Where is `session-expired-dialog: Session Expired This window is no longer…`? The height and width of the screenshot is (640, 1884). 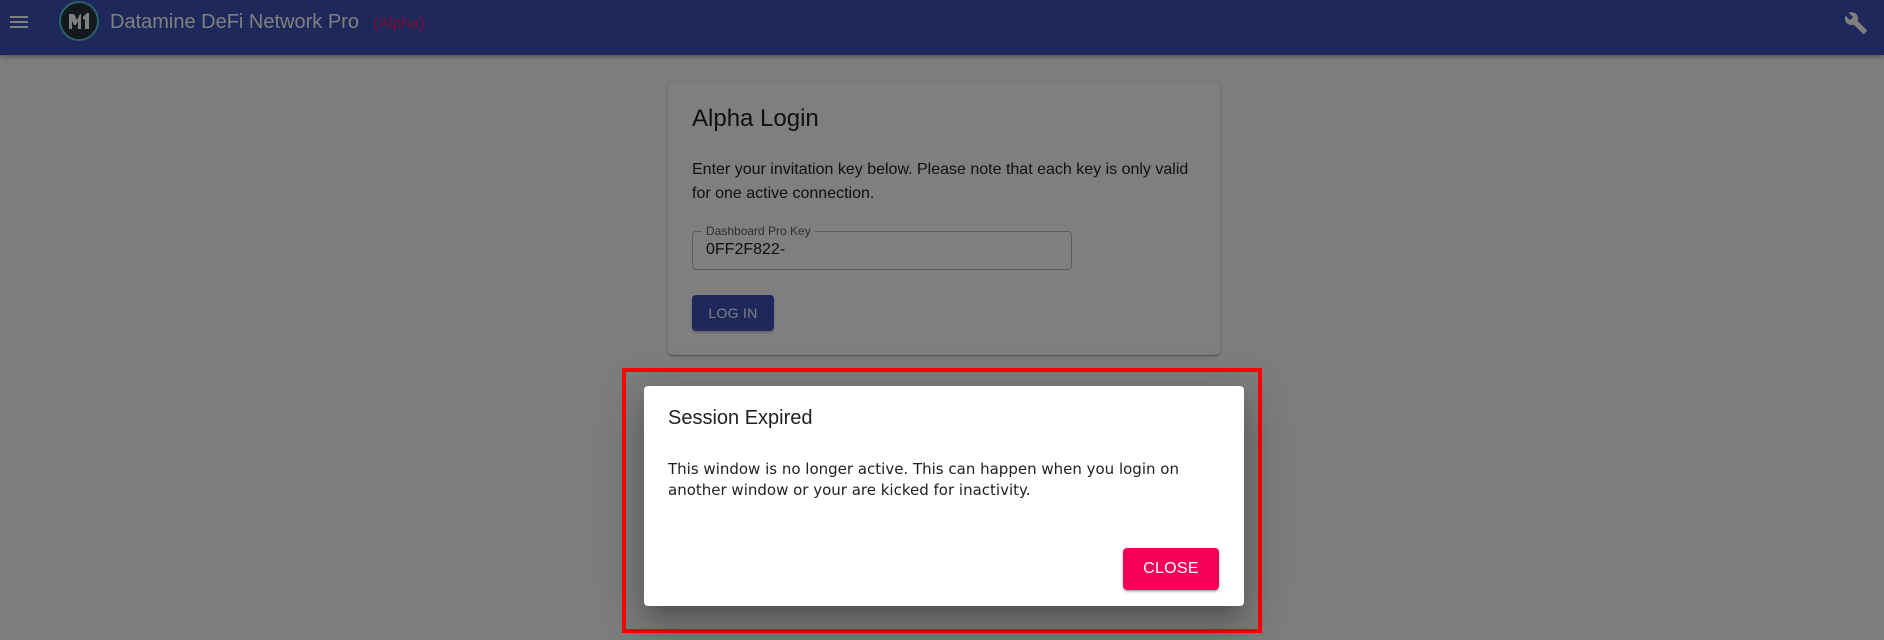 session-expired-dialog: Session Expired This window is no longer… is located at coordinates (944, 496).